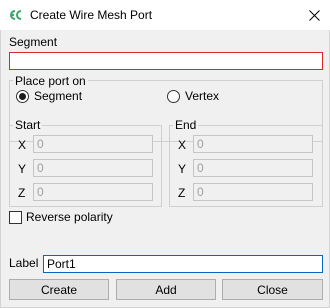  Describe the element at coordinates (22, 96) in the screenshot. I see `radio-segment` at that location.